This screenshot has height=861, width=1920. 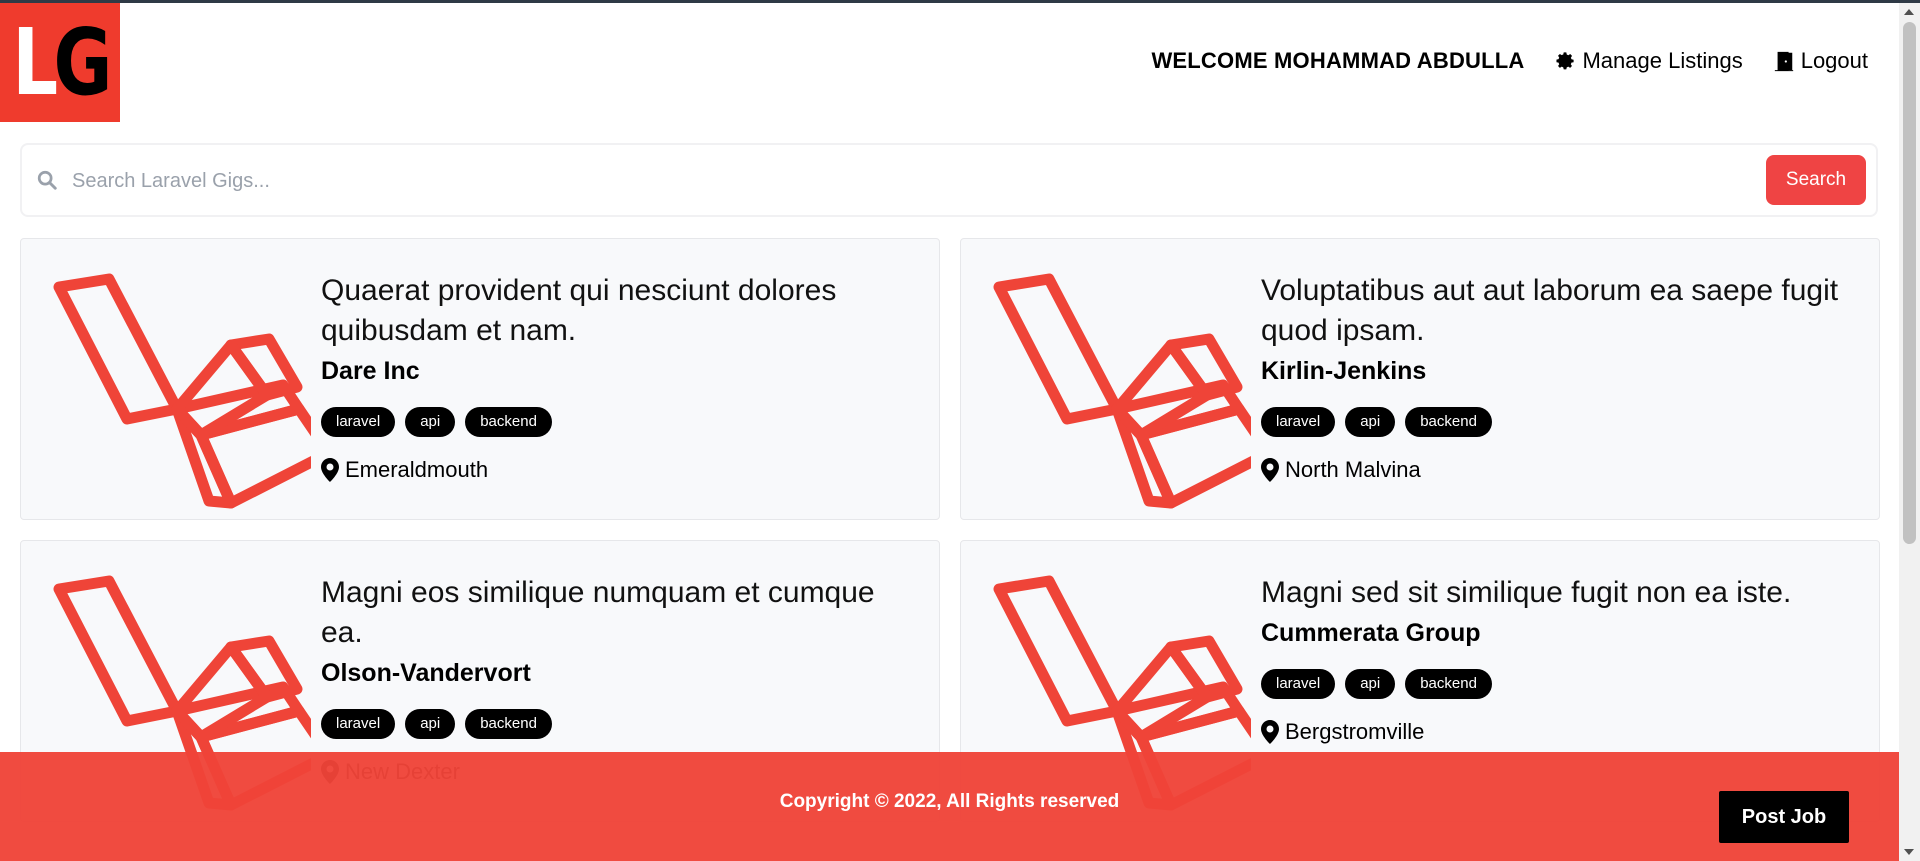 What do you see at coordinates (1783, 61) in the screenshot?
I see `door-icon` at bounding box center [1783, 61].